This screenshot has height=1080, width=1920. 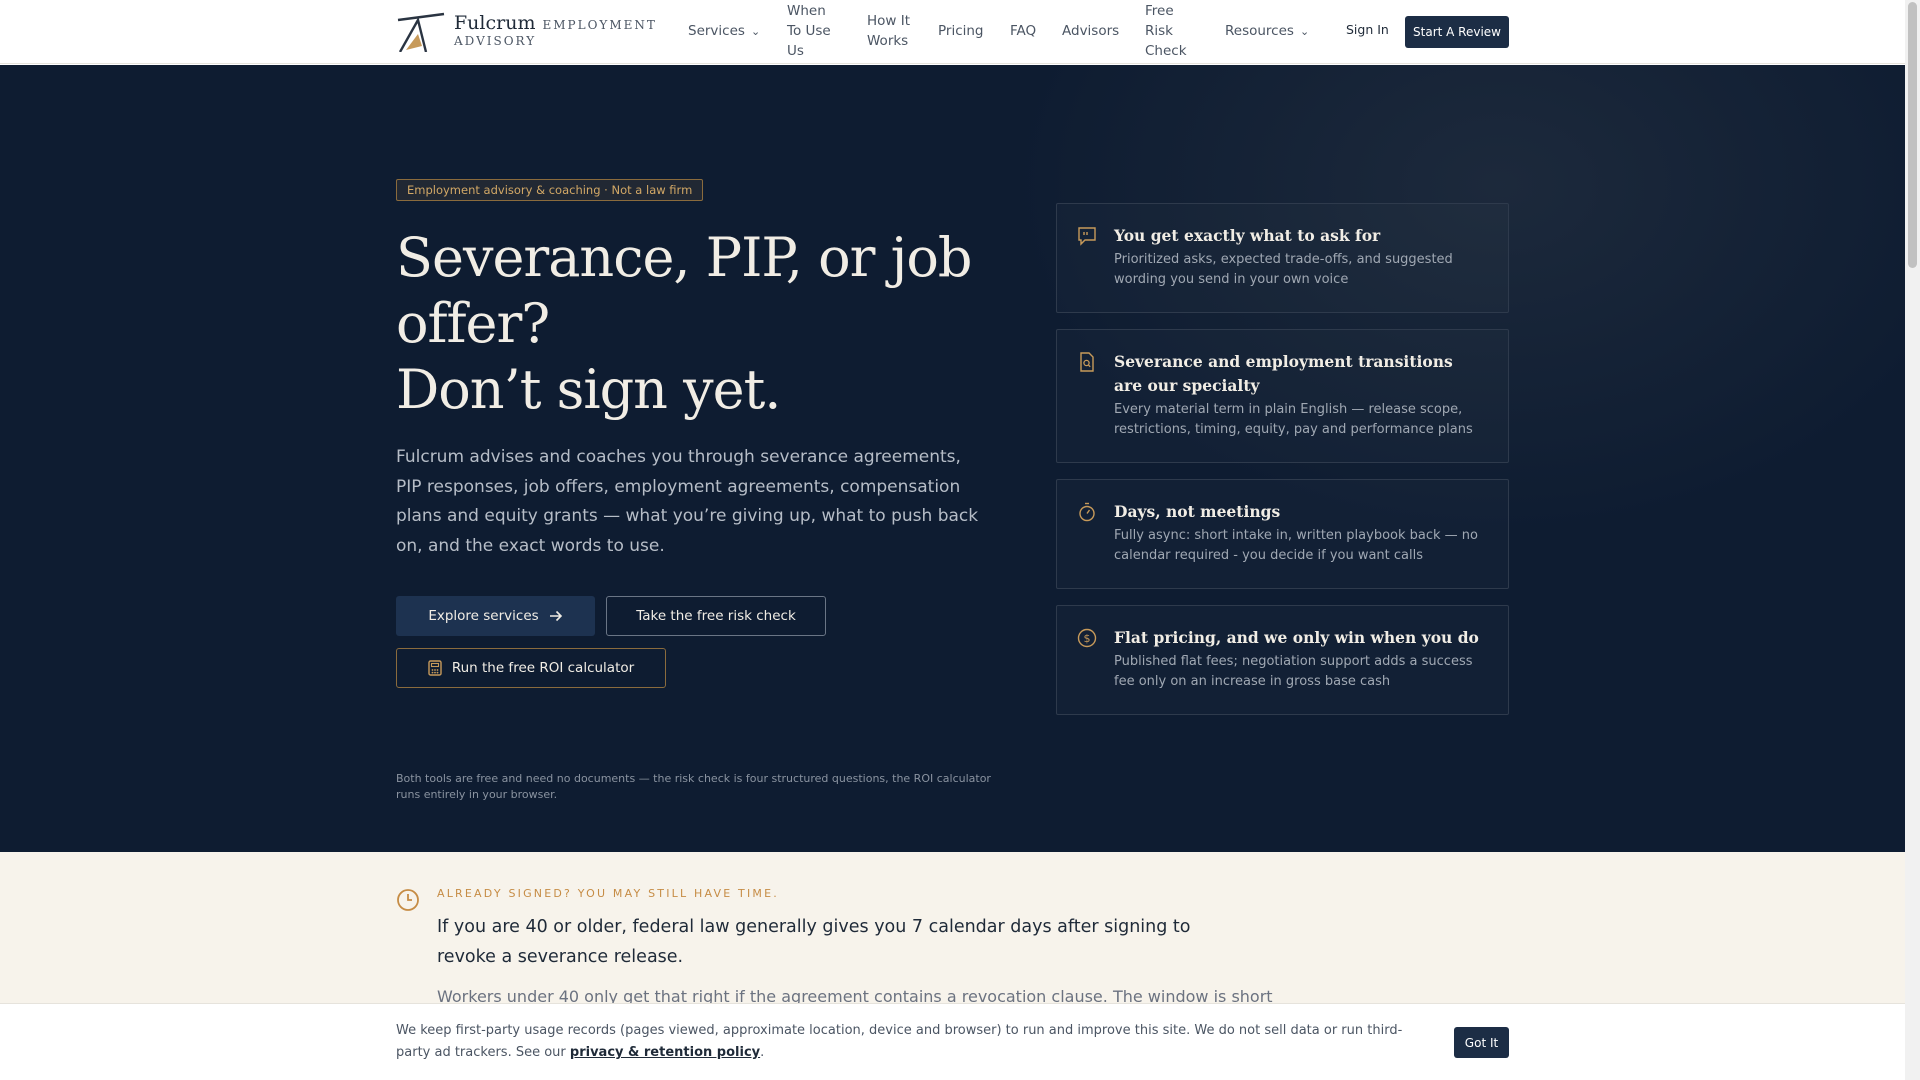 I want to click on brand-sub1: EMPLOYMENT, so click(x=599, y=25).